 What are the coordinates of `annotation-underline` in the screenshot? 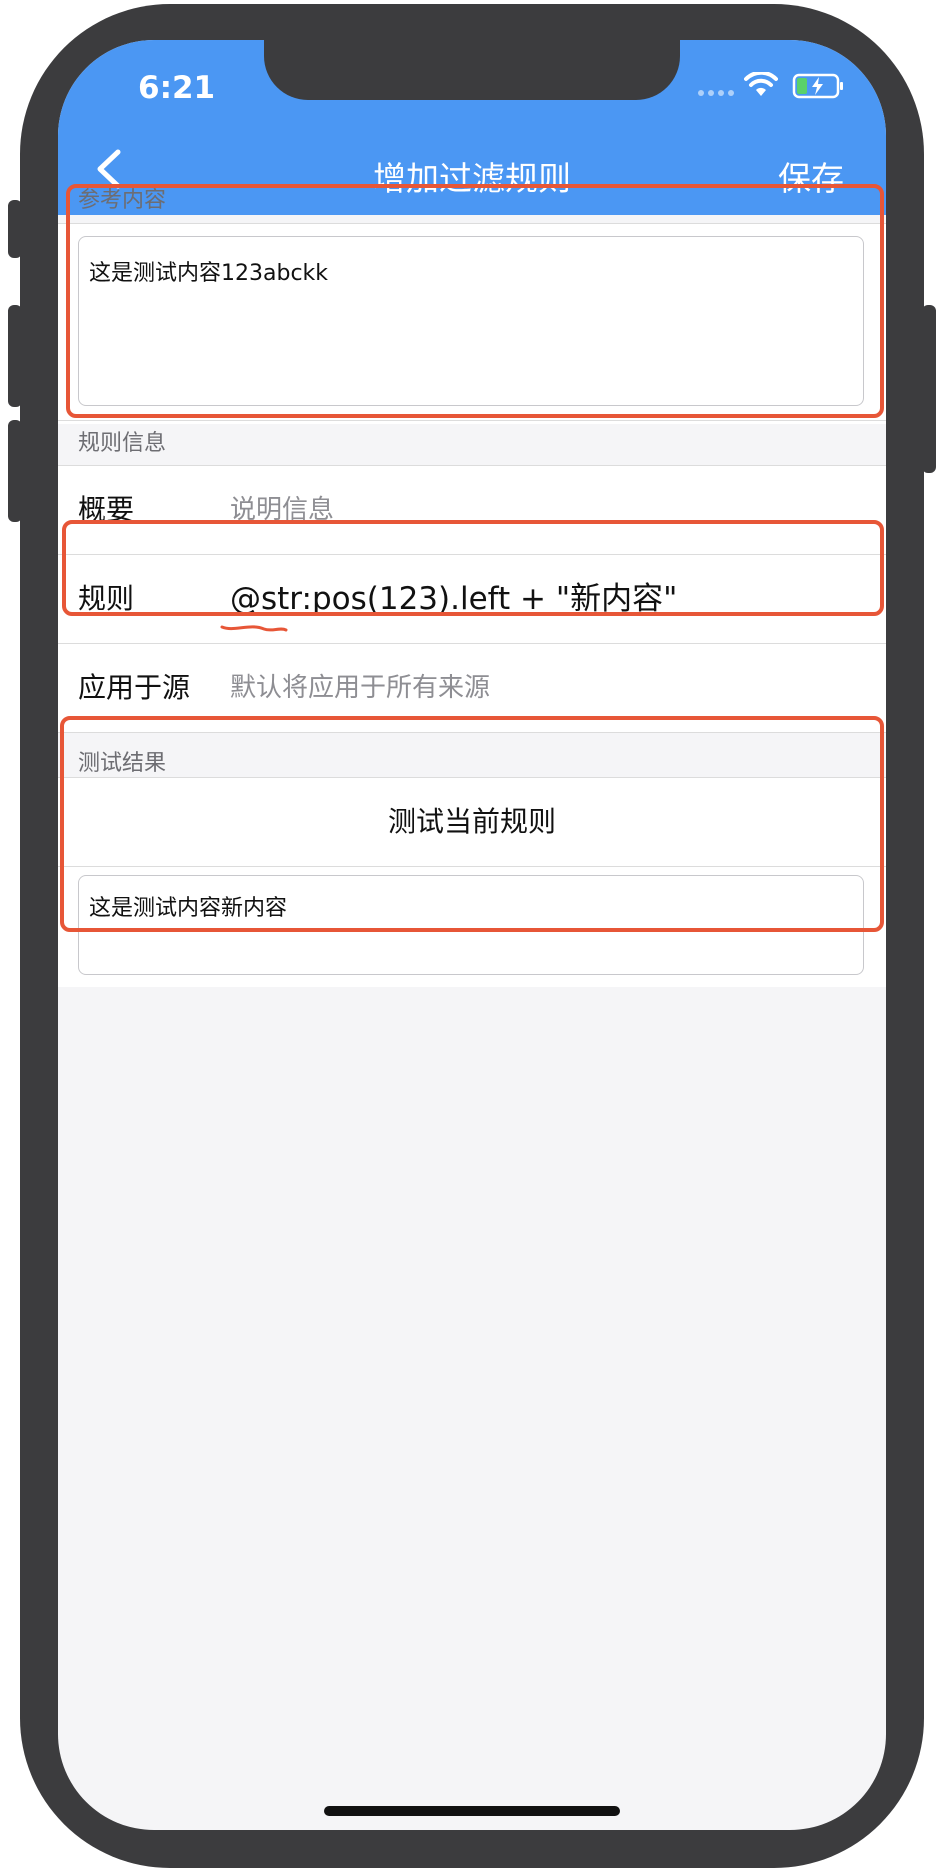 It's located at (254, 628).